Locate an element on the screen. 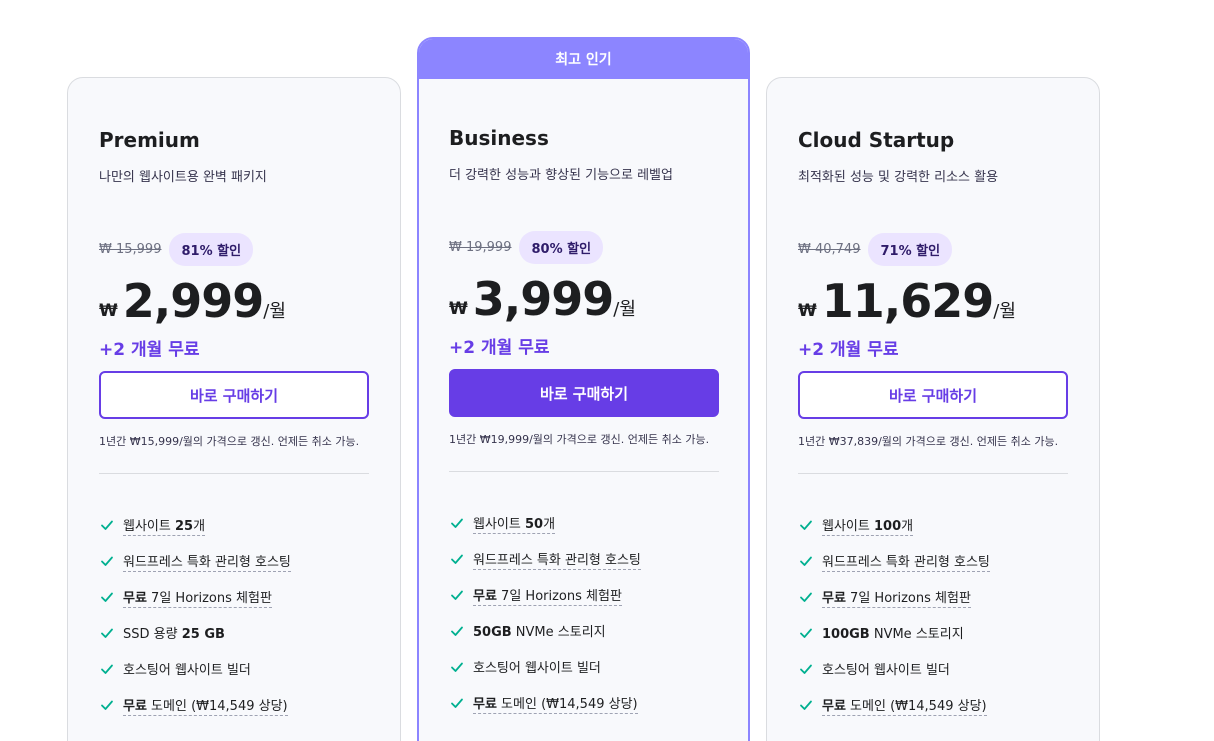 Image resolution: width=1214 pixels, height=741 pixels. price: ₩ 3,999 /월 is located at coordinates (583, 299).